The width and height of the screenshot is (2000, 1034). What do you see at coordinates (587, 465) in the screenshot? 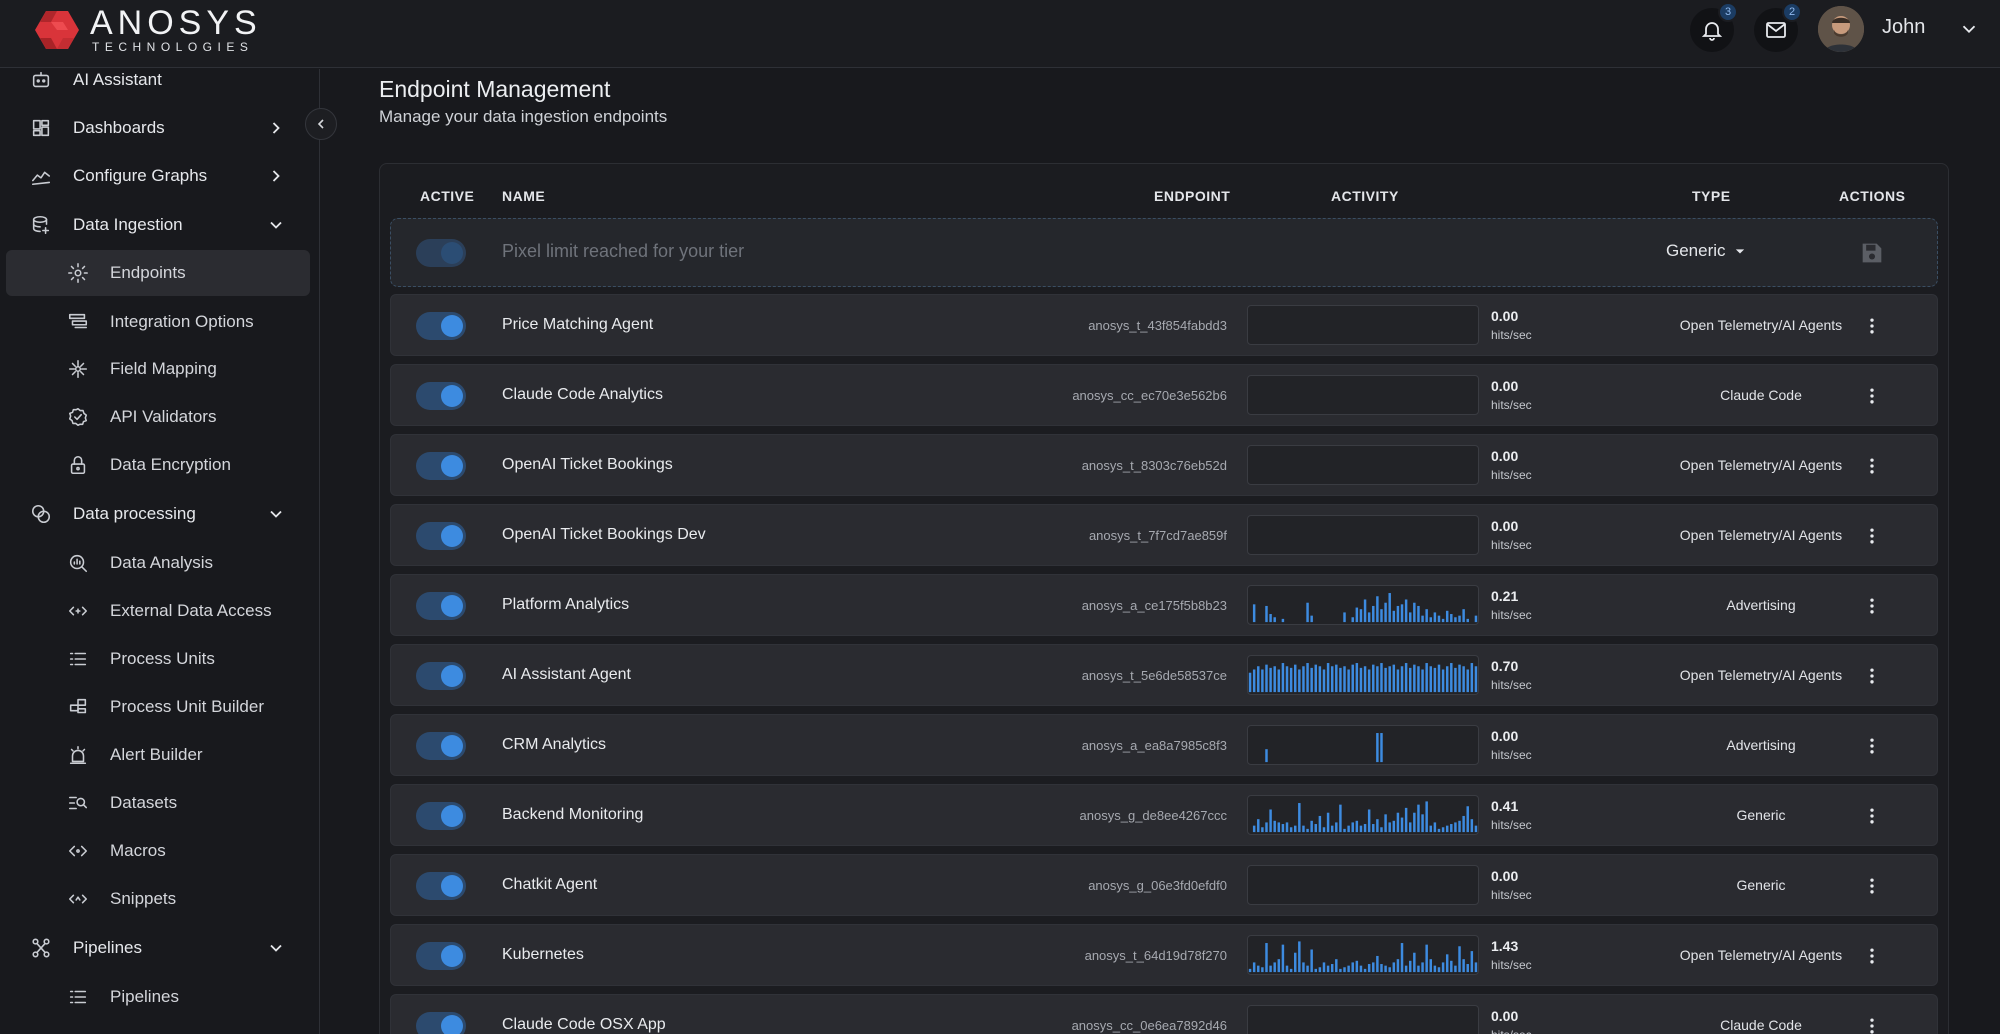
I see `endpoint-name: OpenAI Ticket Bookings` at bounding box center [587, 465].